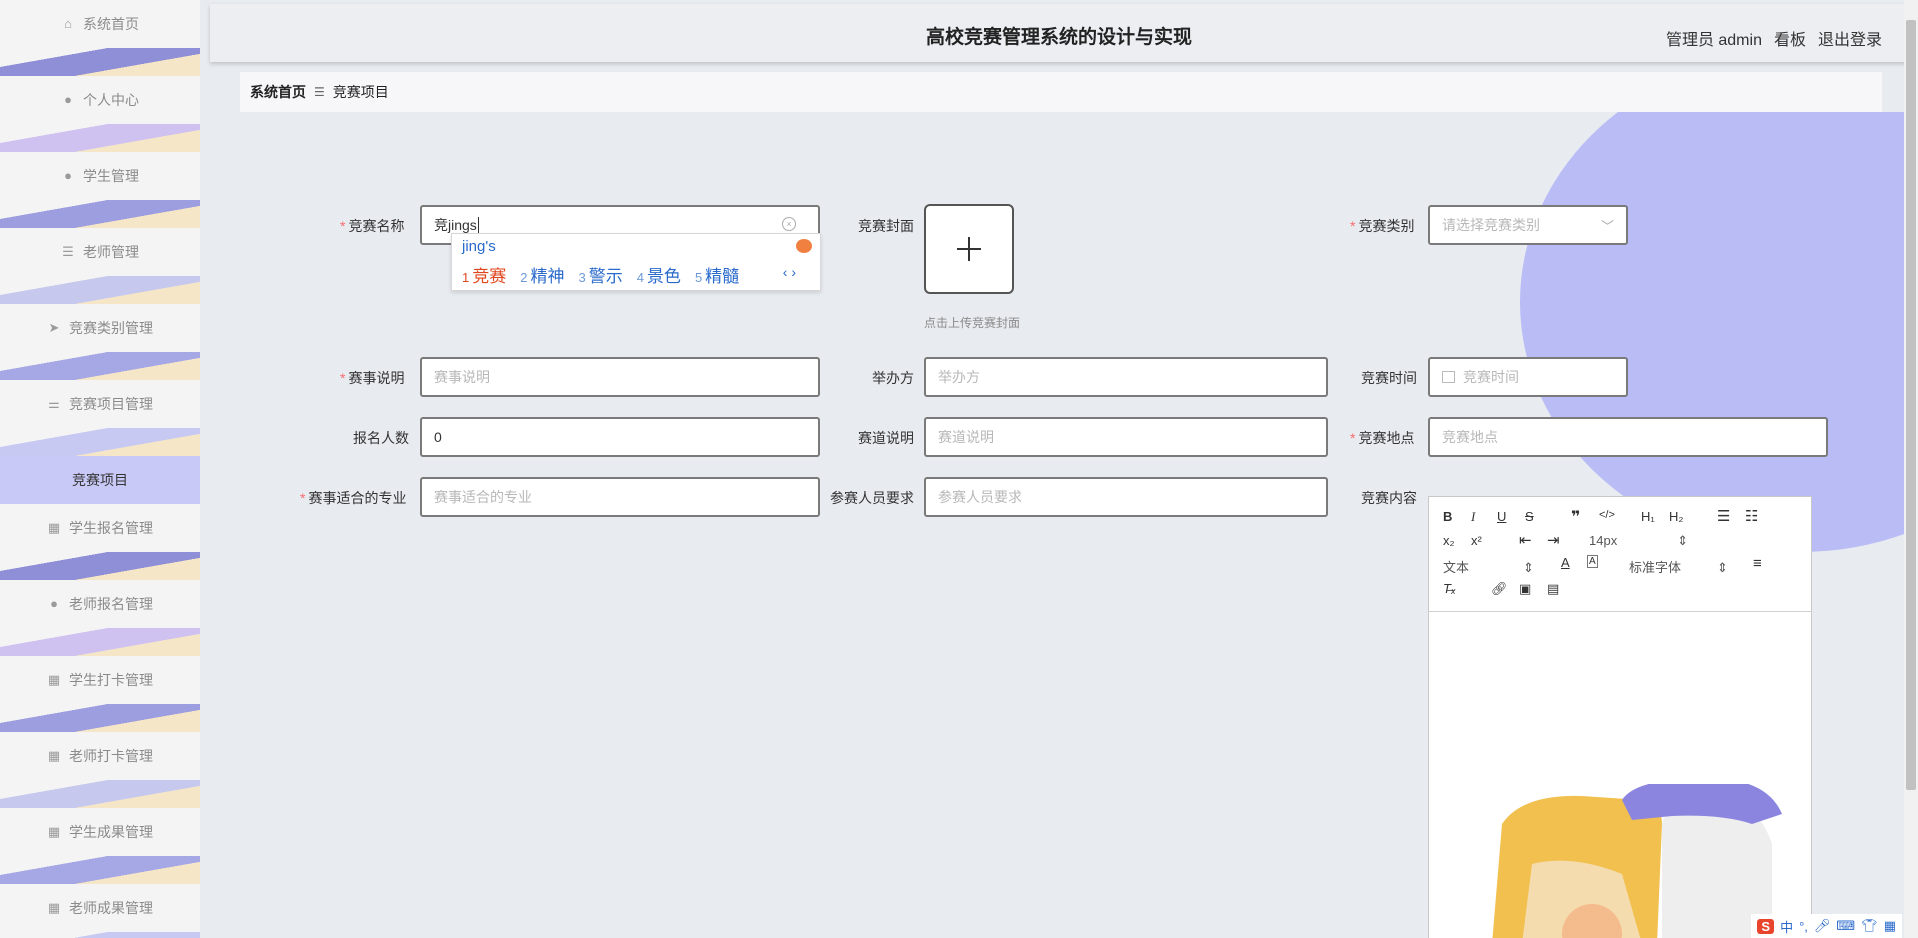 This screenshot has width=1918, height=938. What do you see at coordinates (1528, 377) in the screenshot?
I see `time-picker: 竞赛时间` at bounding box center [1528, 377].